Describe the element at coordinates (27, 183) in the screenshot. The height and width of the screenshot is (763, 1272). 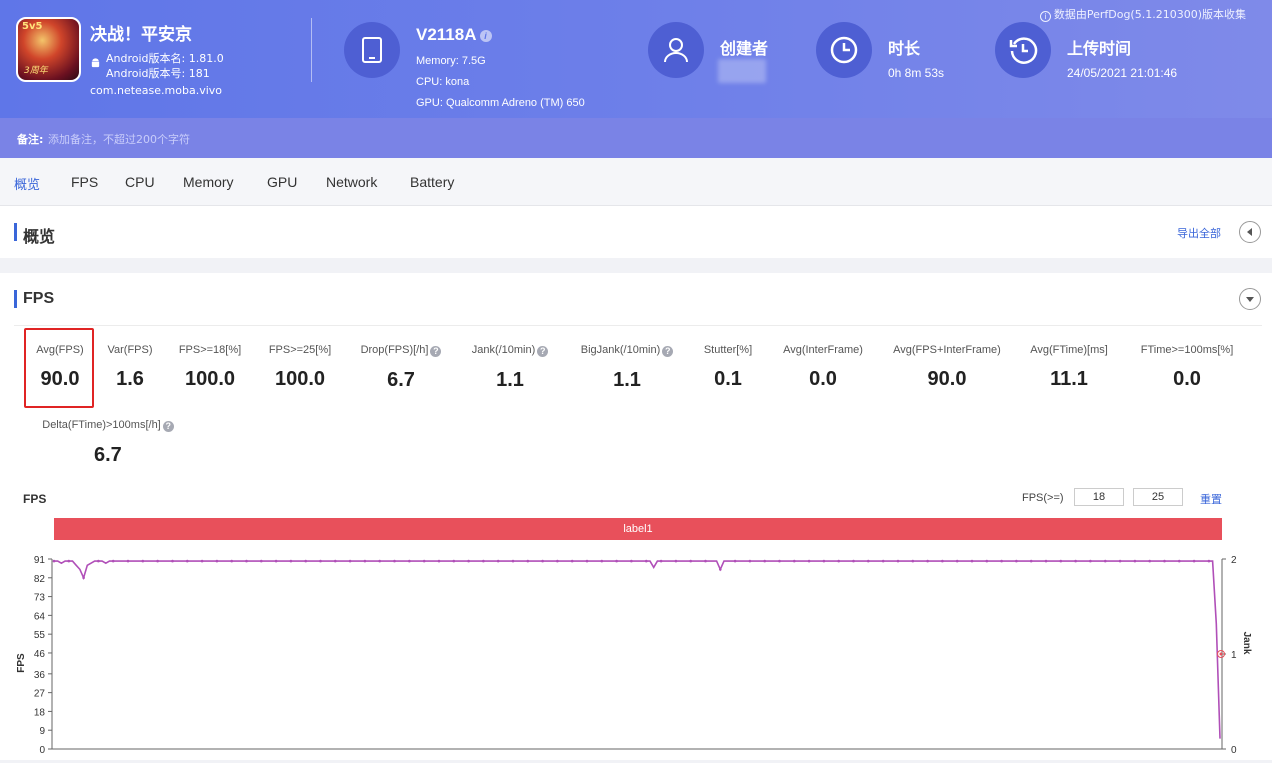
I see `tab-overview: 概览` at that location.